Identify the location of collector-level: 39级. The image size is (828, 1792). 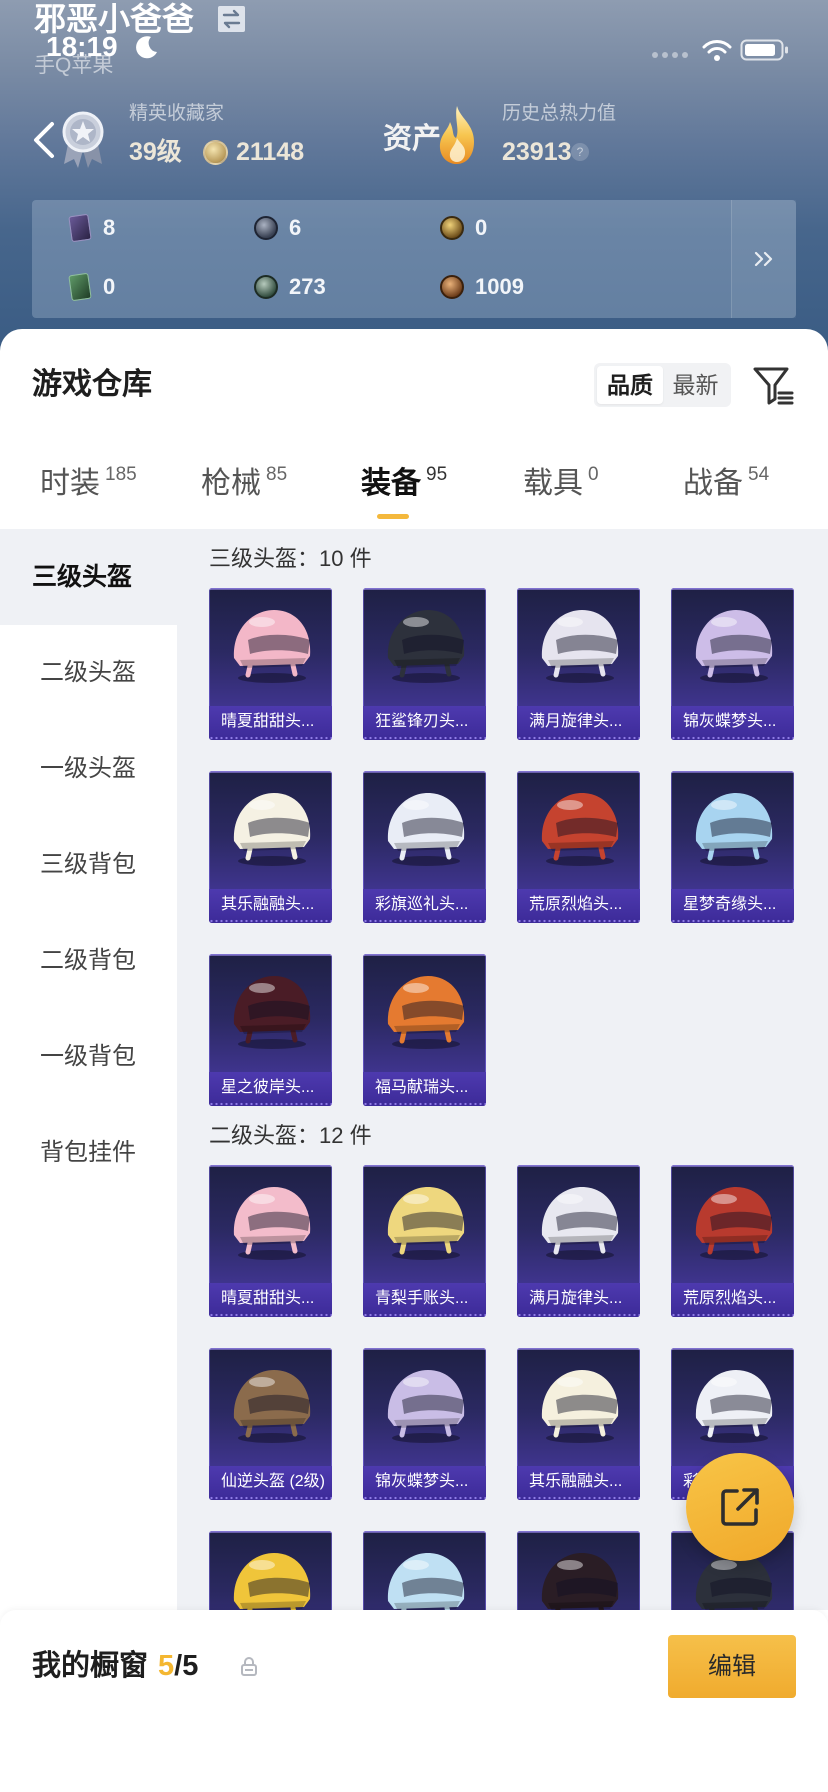
(155, 152).